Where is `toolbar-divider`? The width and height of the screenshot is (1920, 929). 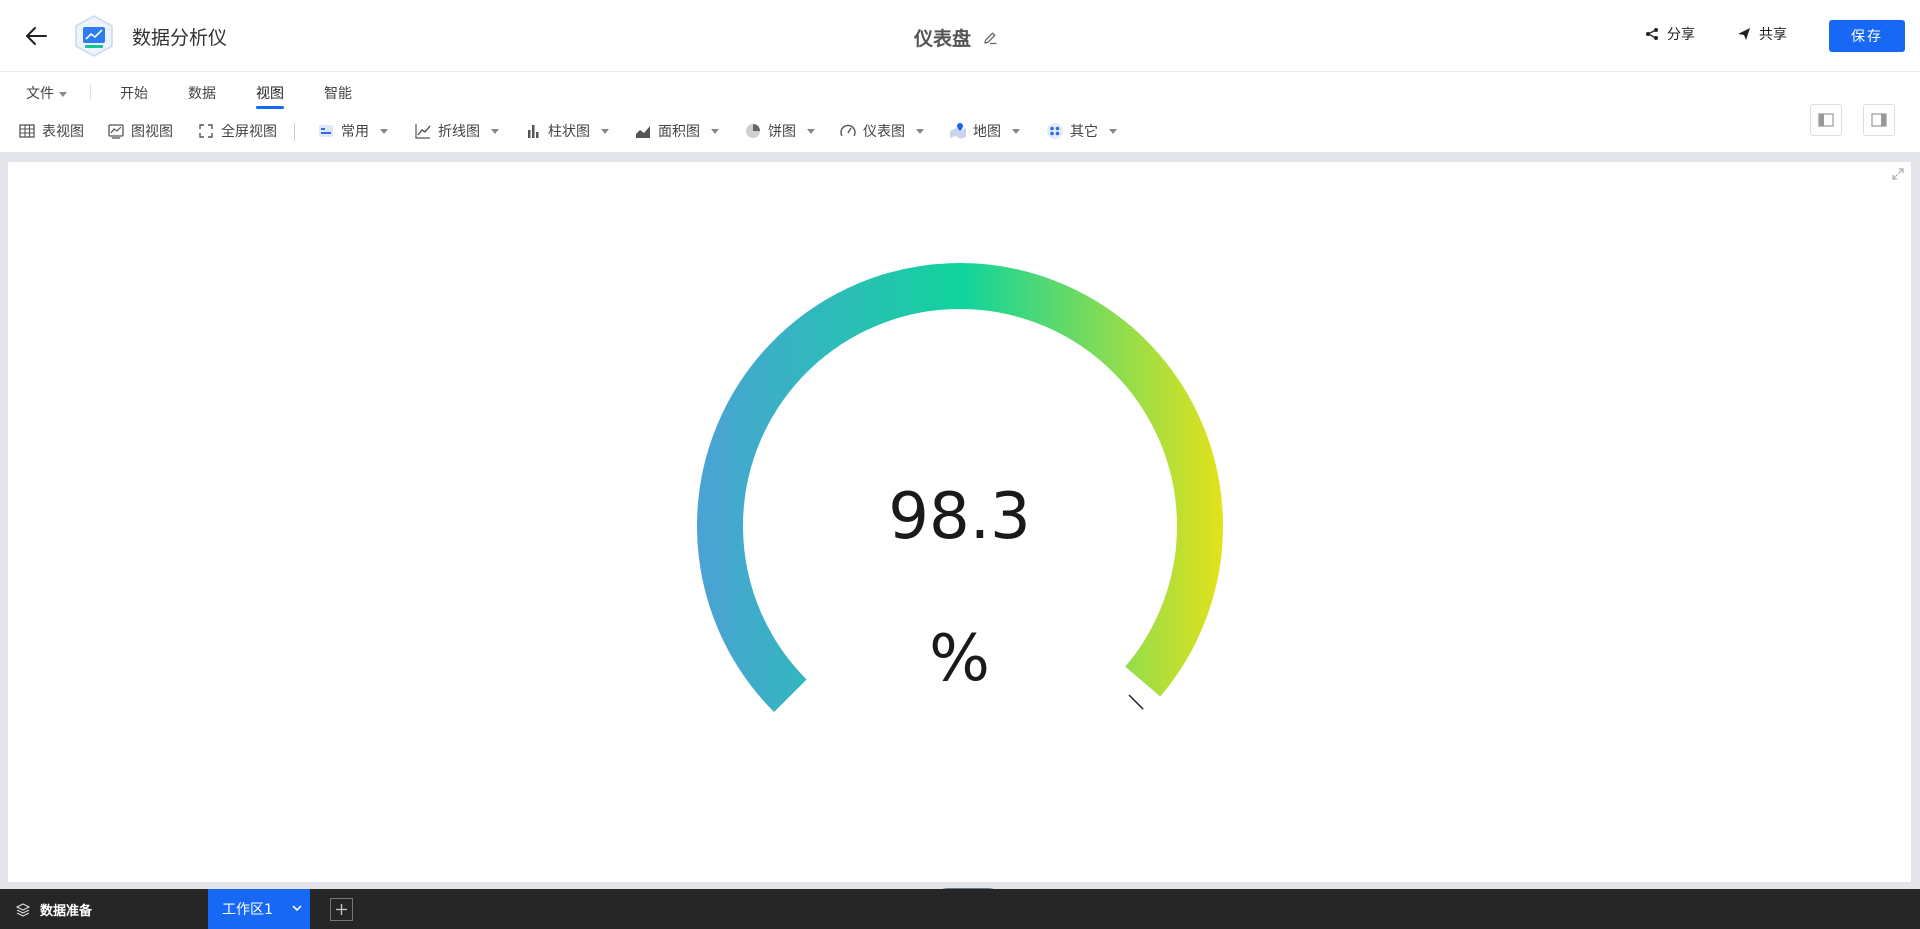 toolbar-divider is located at coordinates (294, 132).